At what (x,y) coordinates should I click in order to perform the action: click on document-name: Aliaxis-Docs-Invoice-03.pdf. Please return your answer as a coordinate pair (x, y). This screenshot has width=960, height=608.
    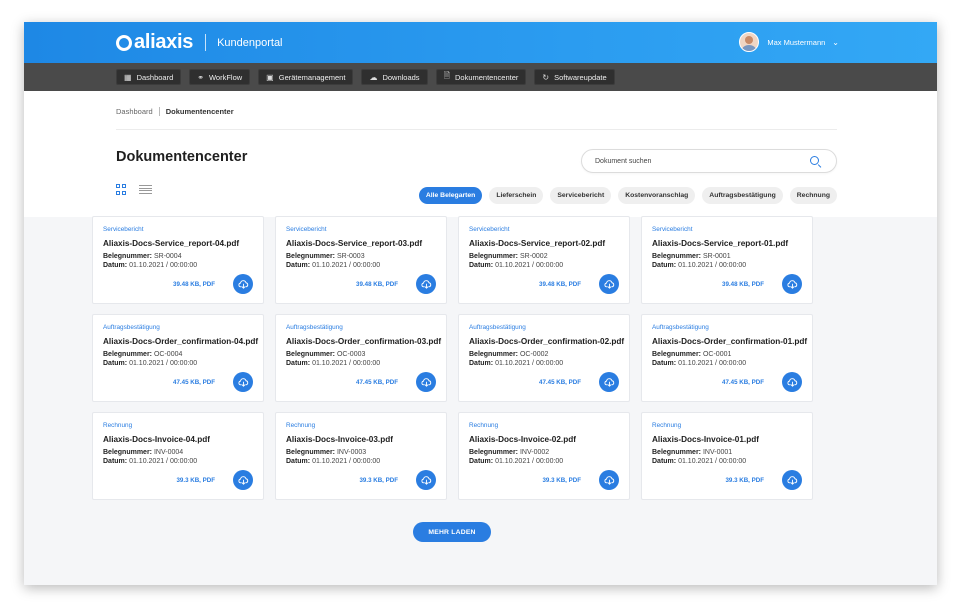
    Looking at the image, I should click on (366, 439).